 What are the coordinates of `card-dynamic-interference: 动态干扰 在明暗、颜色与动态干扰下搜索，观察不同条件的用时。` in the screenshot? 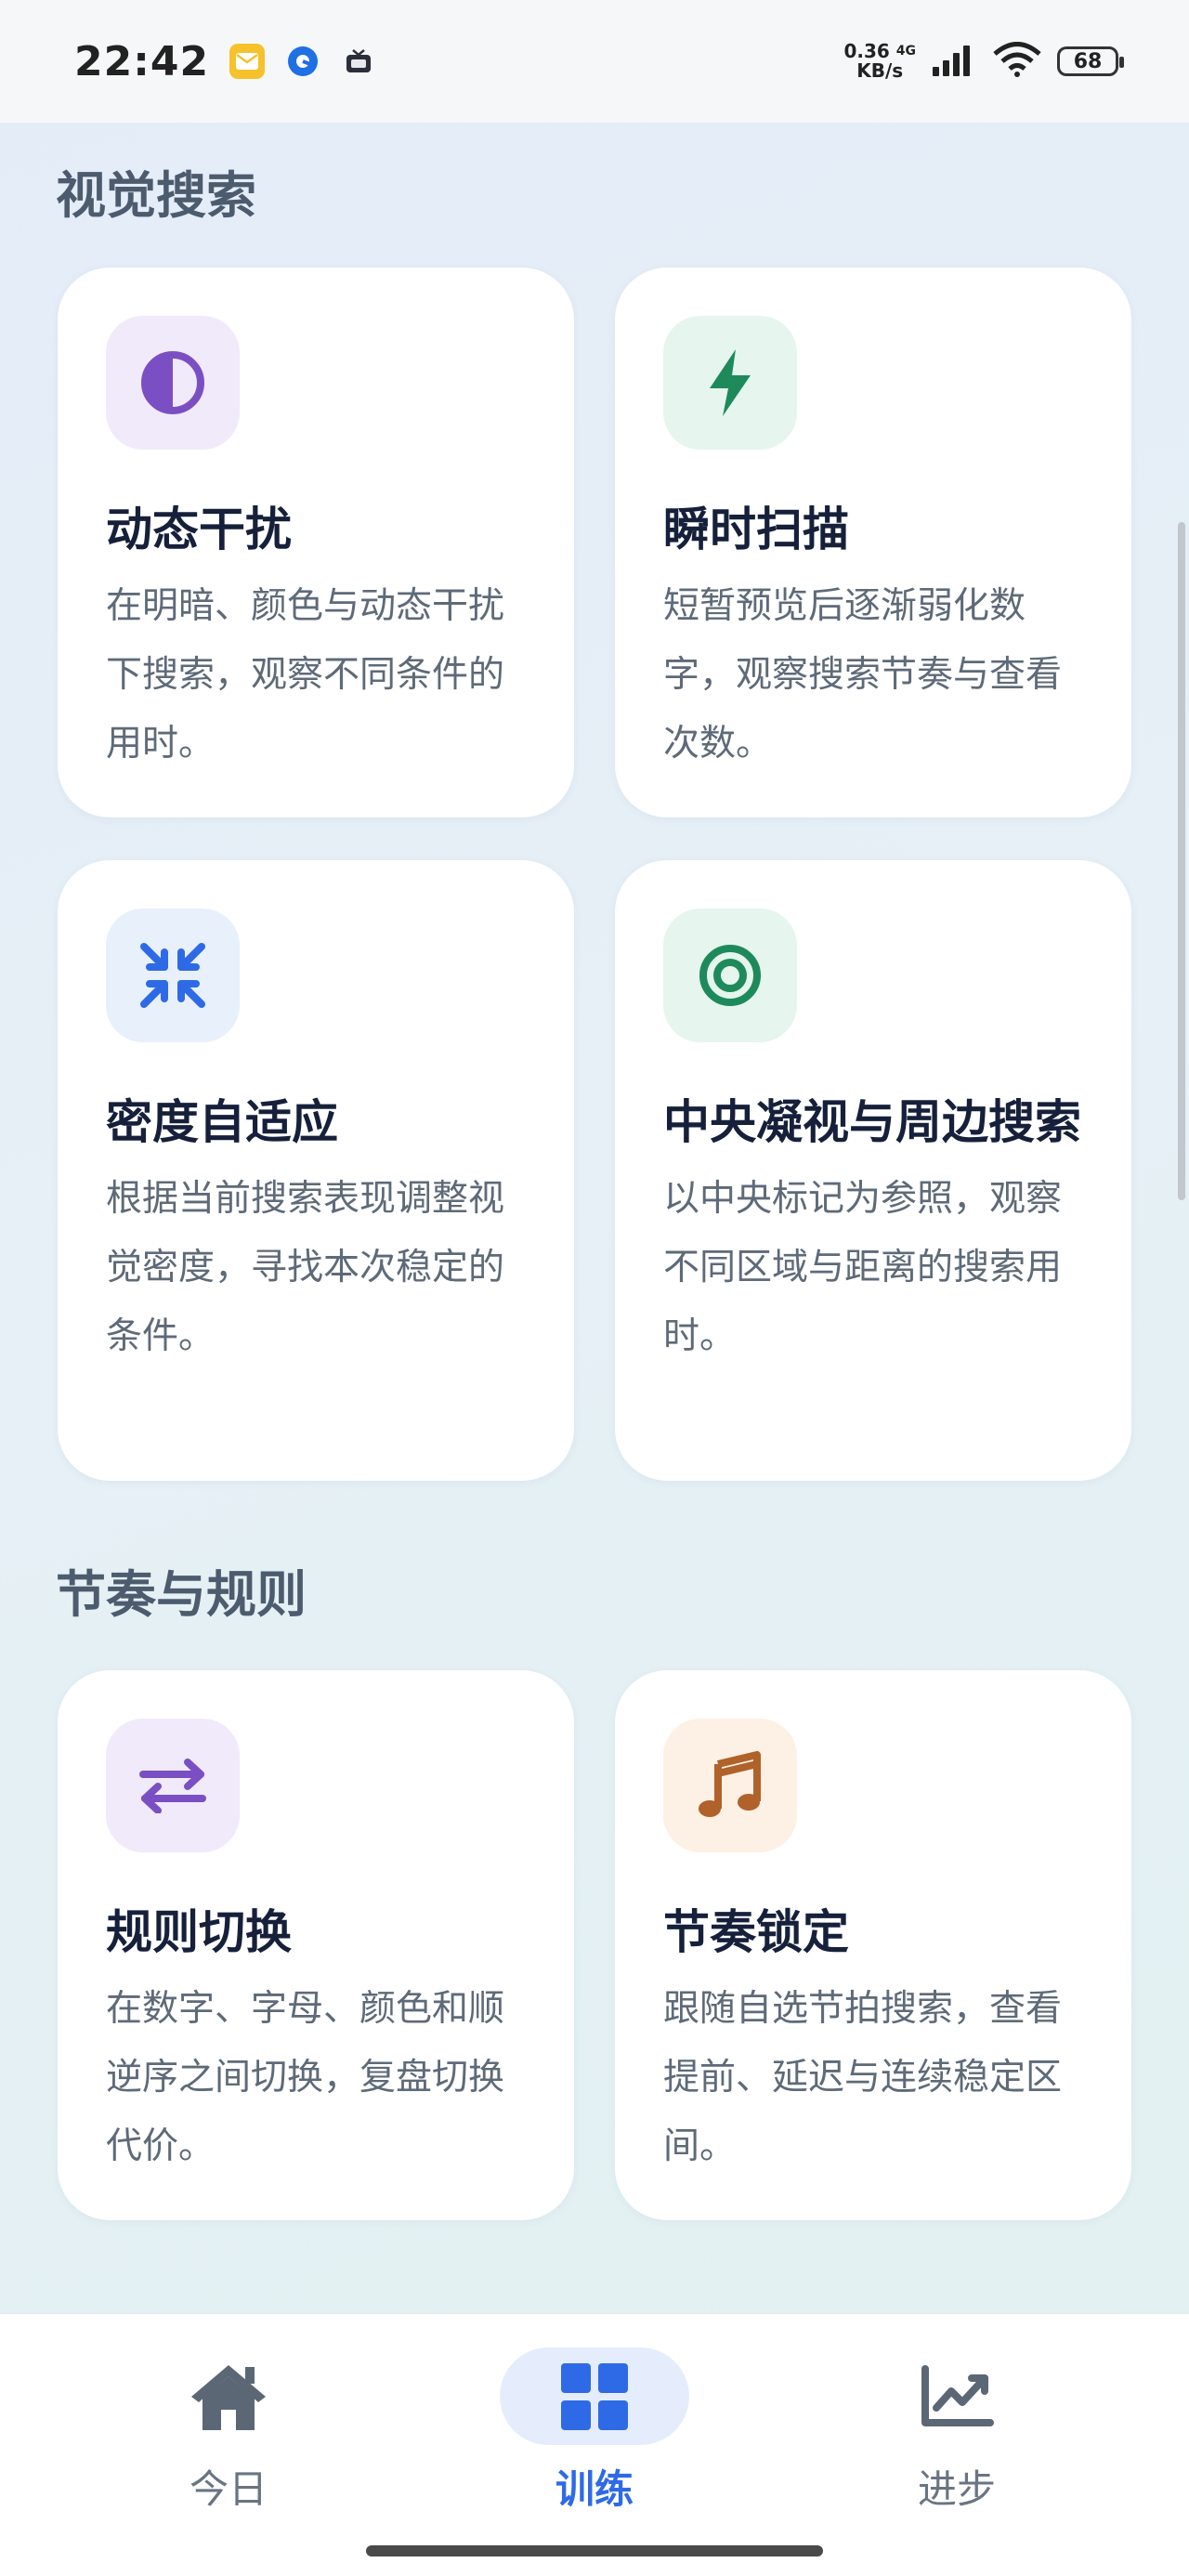 It's located at (316, 542).